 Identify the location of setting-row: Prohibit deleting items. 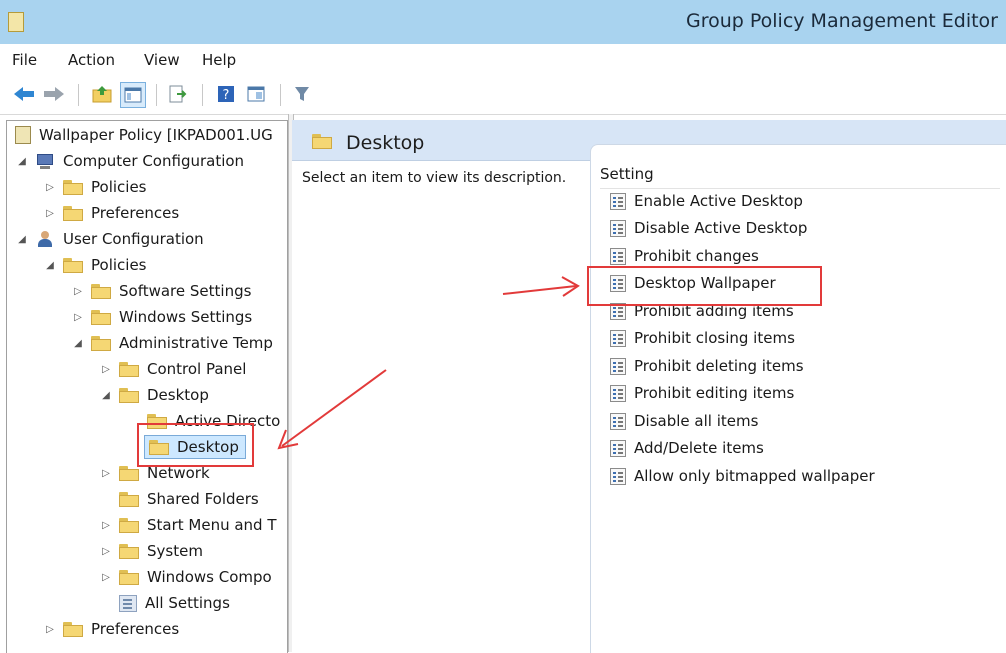
(707, 366).